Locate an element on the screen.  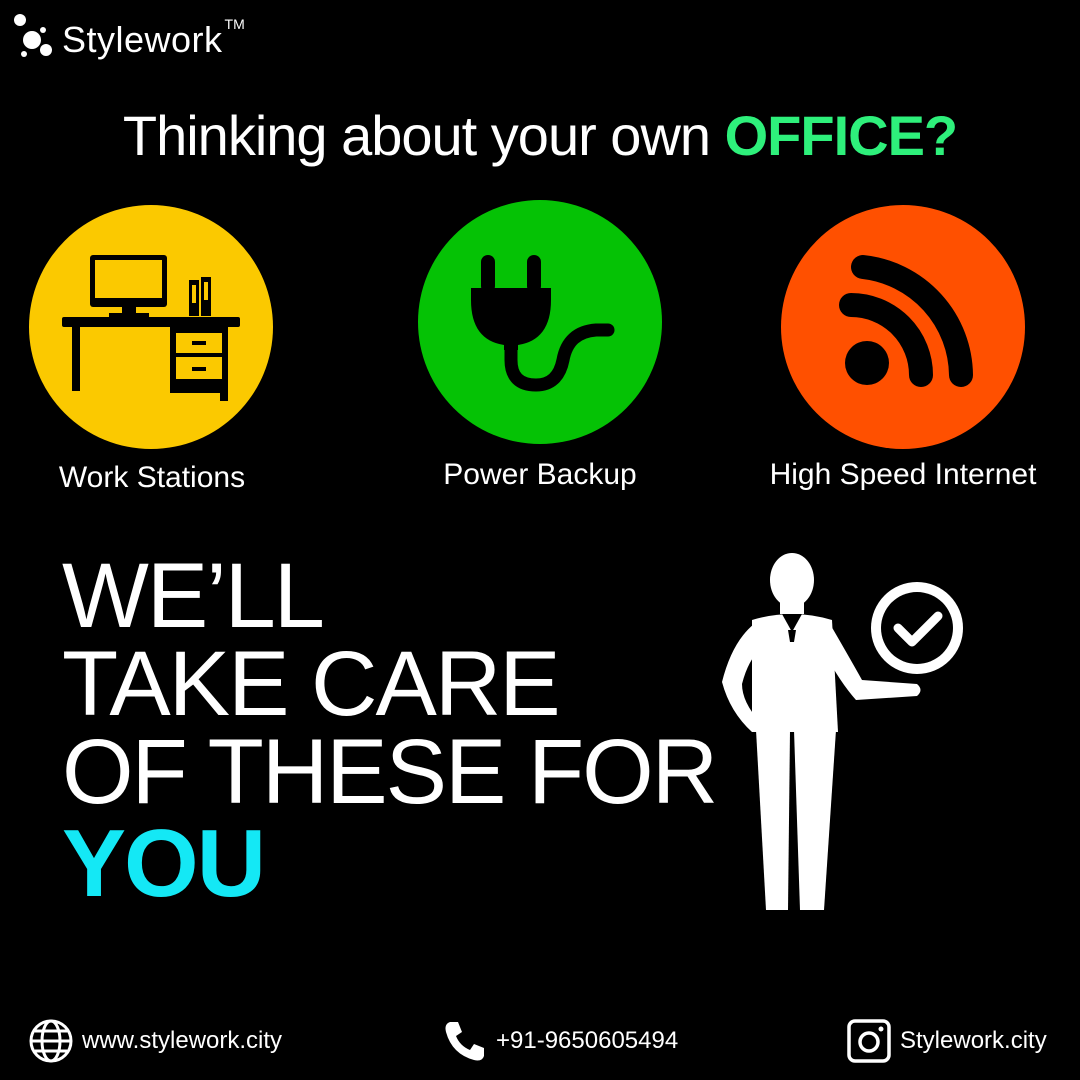
power-plug-icon is located at coordinates (540, 322).